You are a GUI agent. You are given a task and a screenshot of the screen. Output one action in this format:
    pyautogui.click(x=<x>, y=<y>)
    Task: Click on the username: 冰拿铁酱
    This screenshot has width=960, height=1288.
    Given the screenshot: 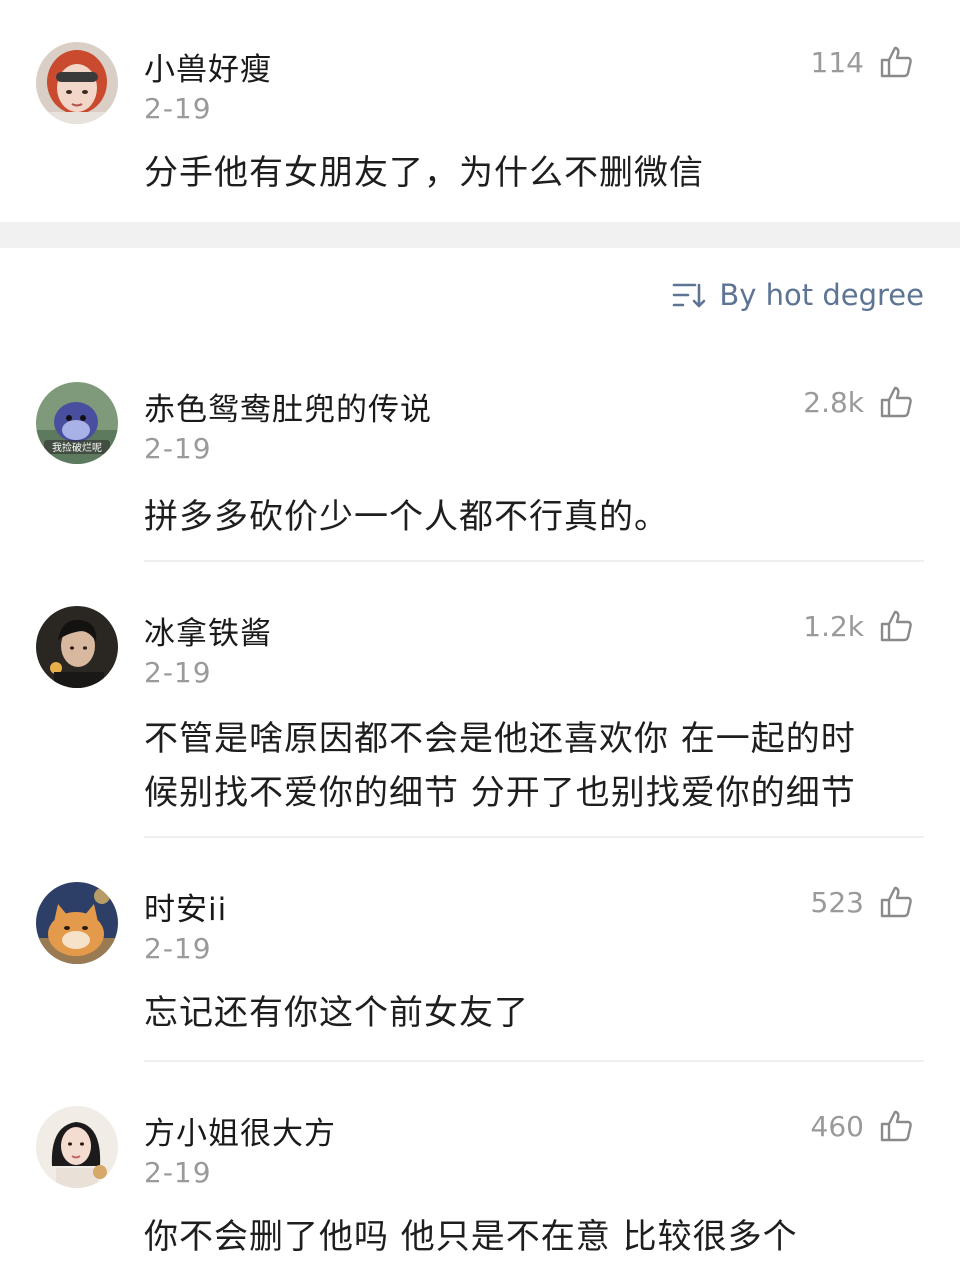 What is the action you would take?
    pyautogui.click(x=208, y=630)
    